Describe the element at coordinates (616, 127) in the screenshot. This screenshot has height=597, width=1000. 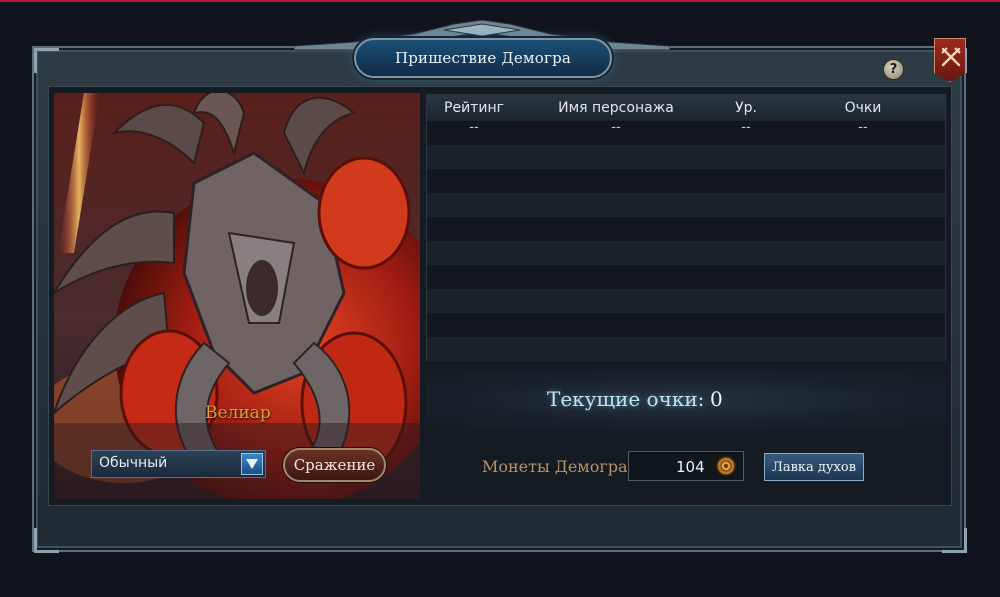
I see `cell-name: --` at that location.